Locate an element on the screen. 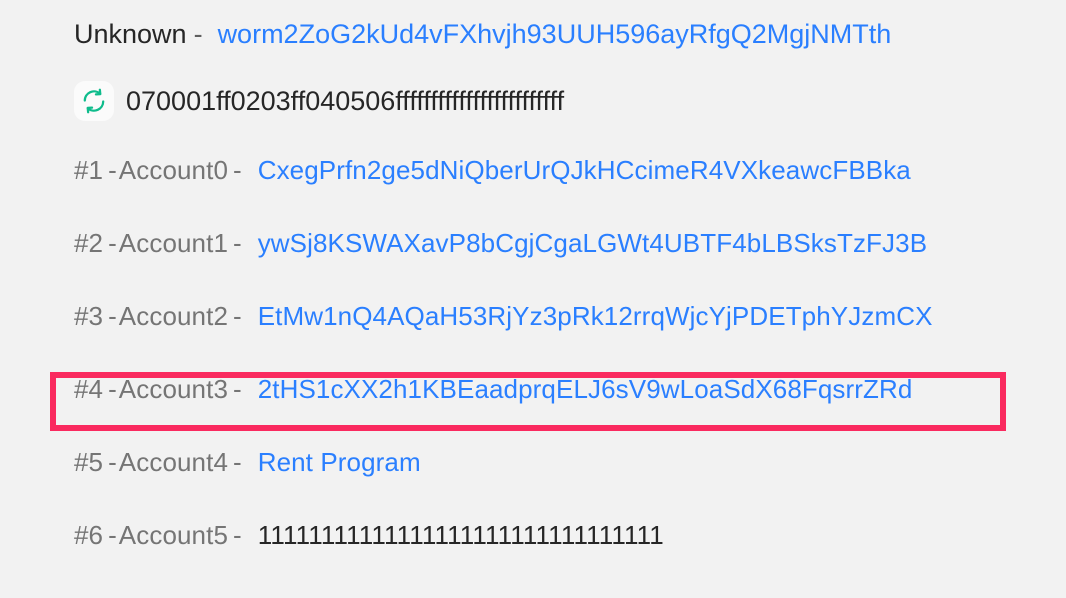  instruction-program-title: Unknown is located at coordinates (130, 33).